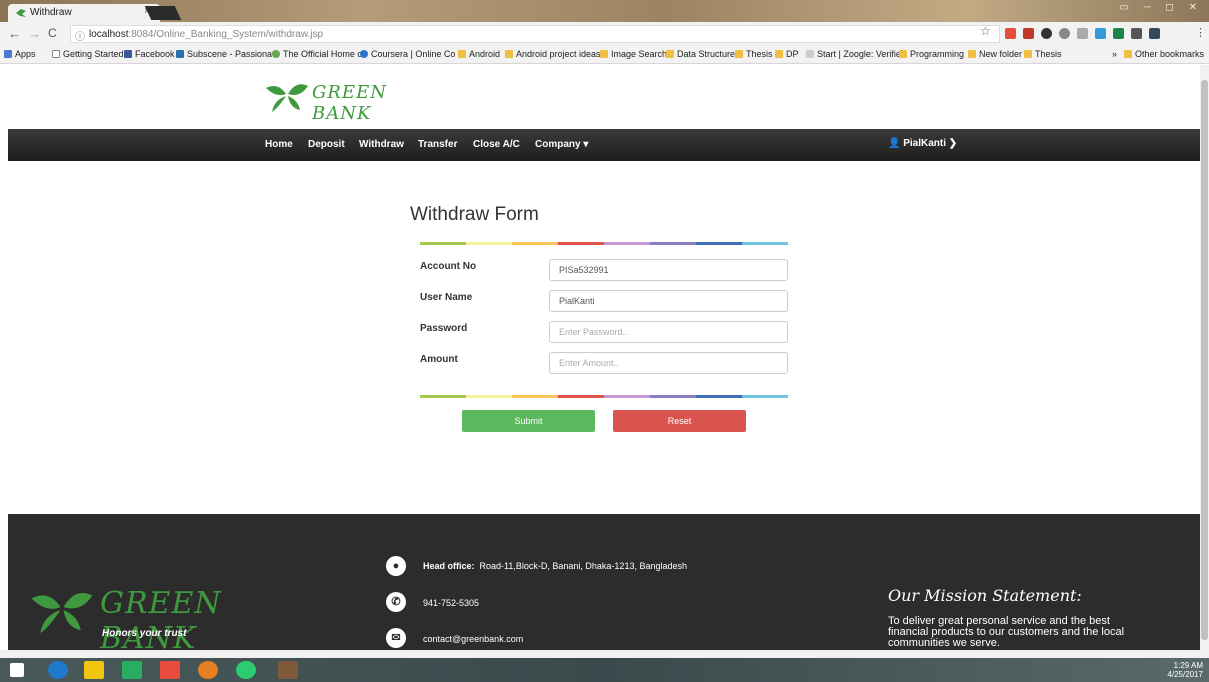  I want to click on extension-green-icon, so click(1118, 33).